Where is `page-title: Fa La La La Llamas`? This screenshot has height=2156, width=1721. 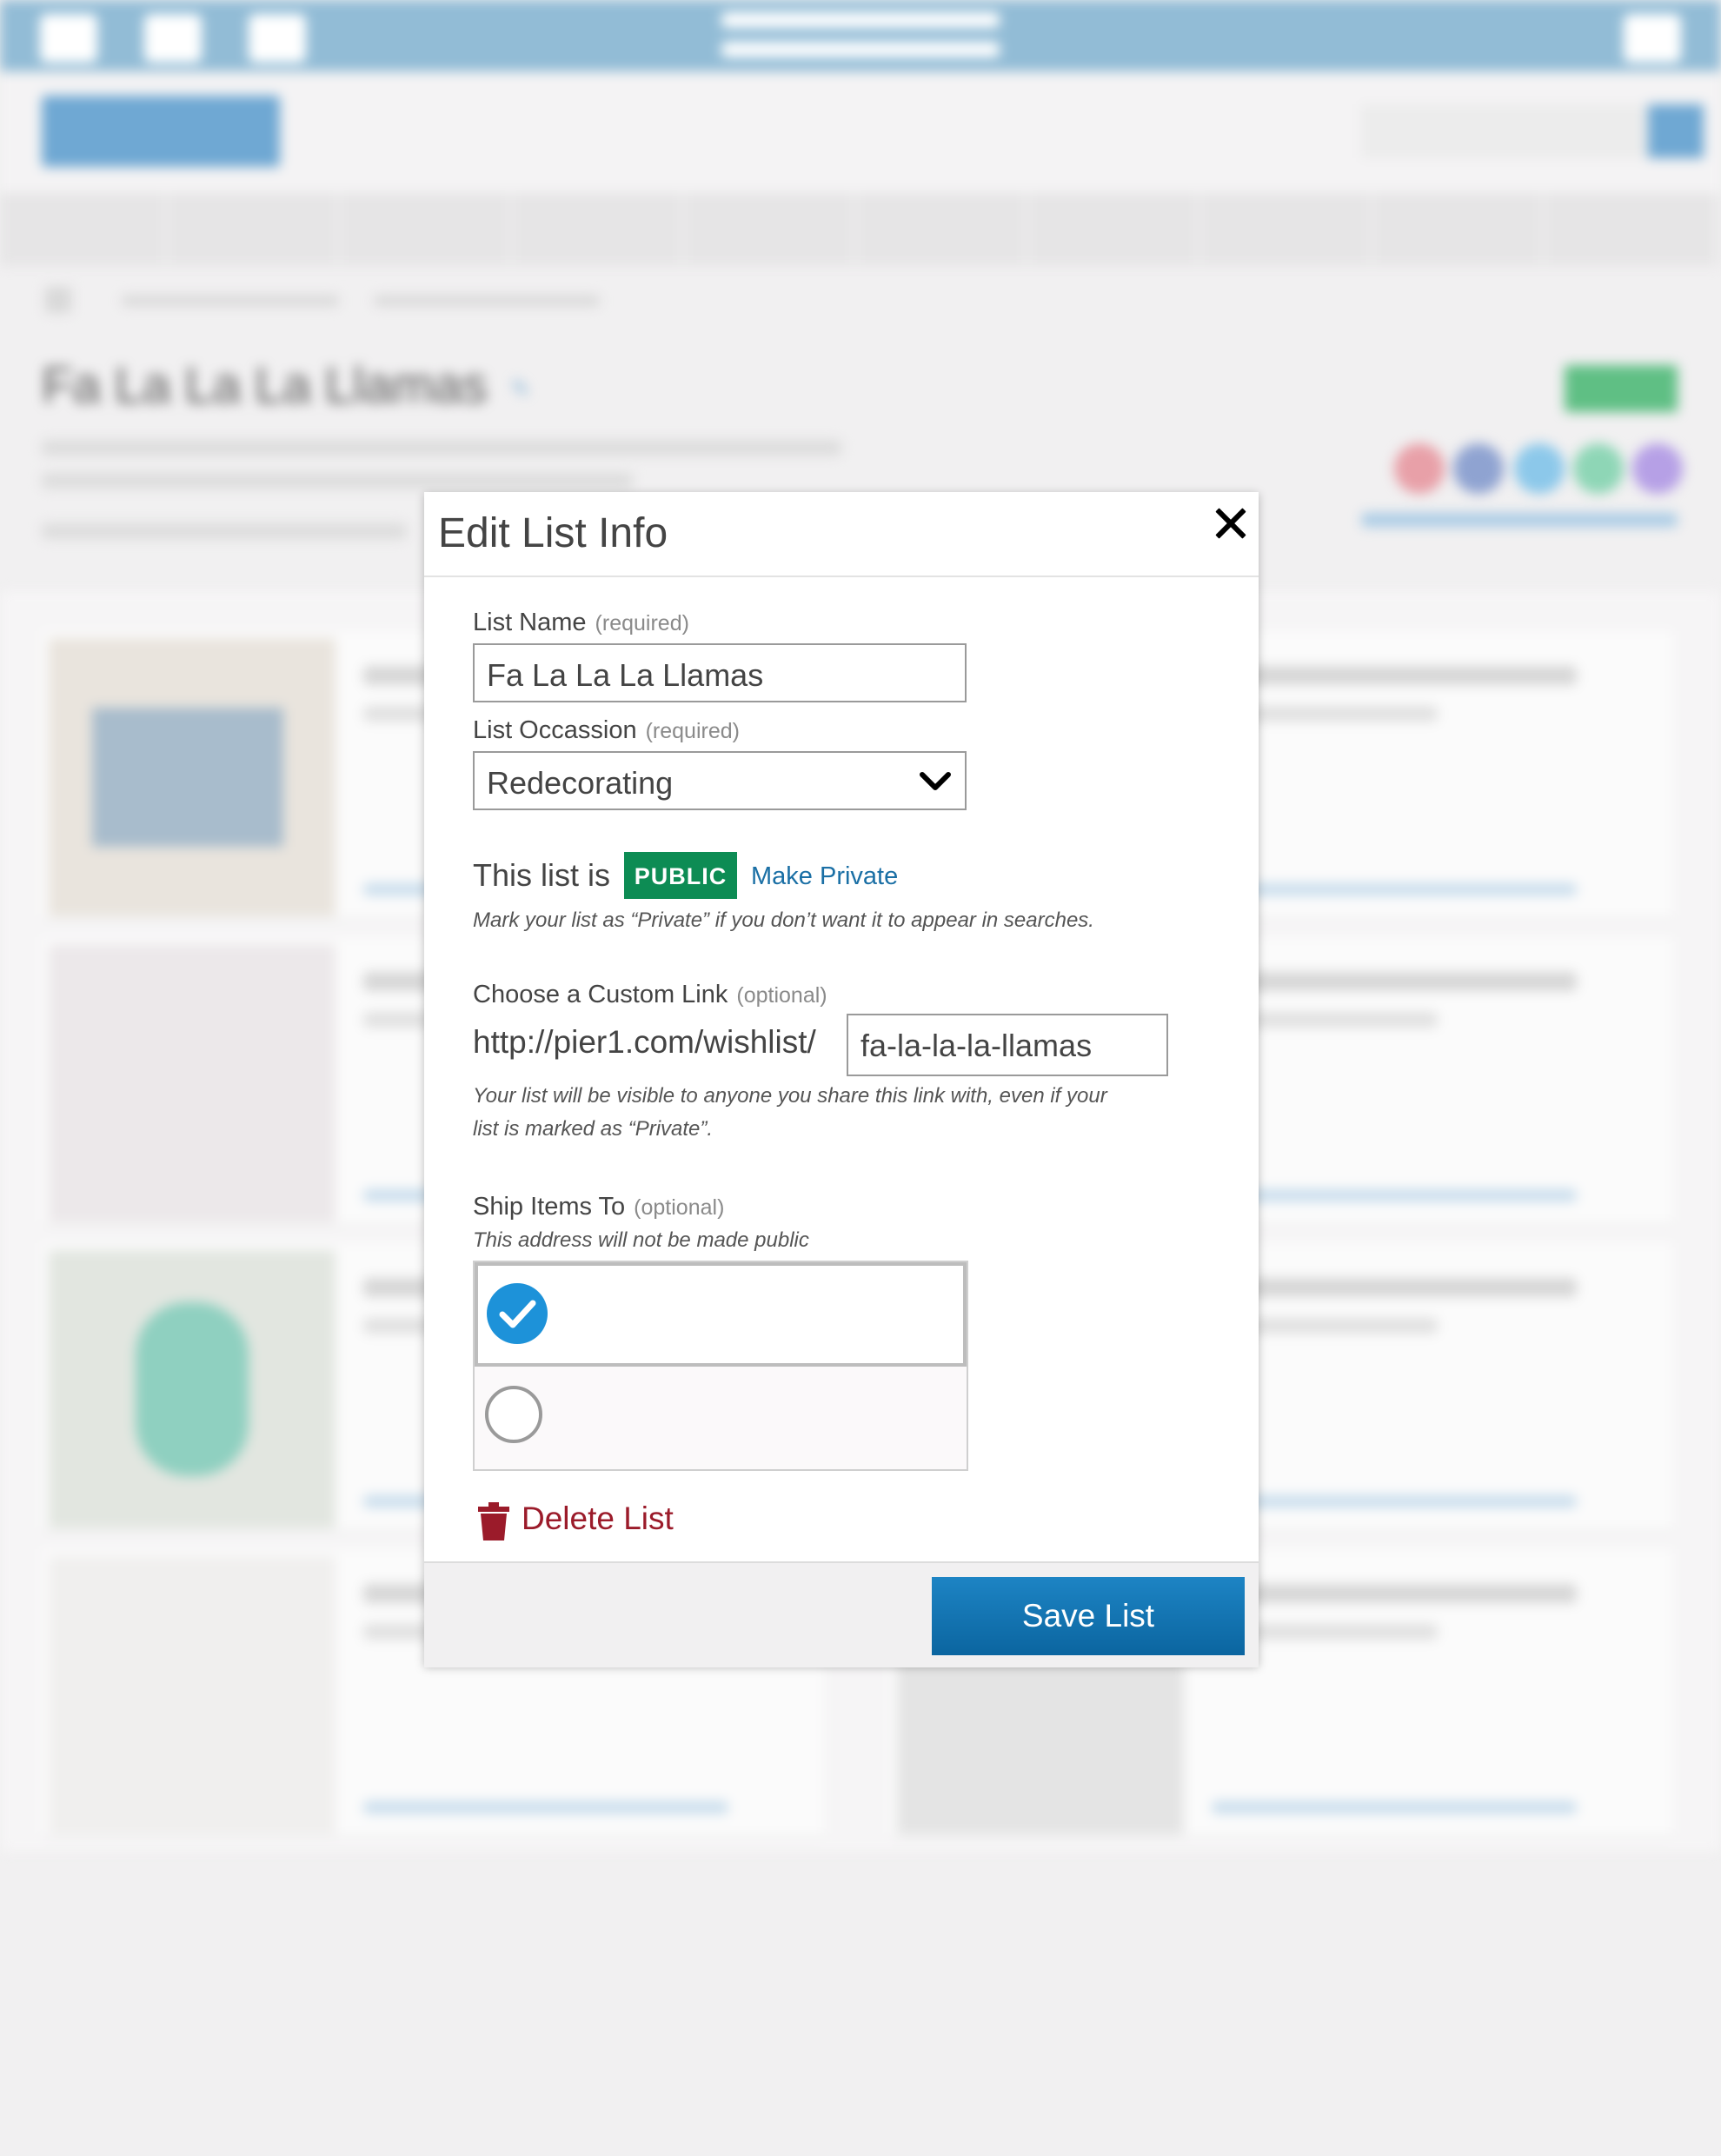
page-title: Fa La La La Llamas is located at coordinates (265, 386).